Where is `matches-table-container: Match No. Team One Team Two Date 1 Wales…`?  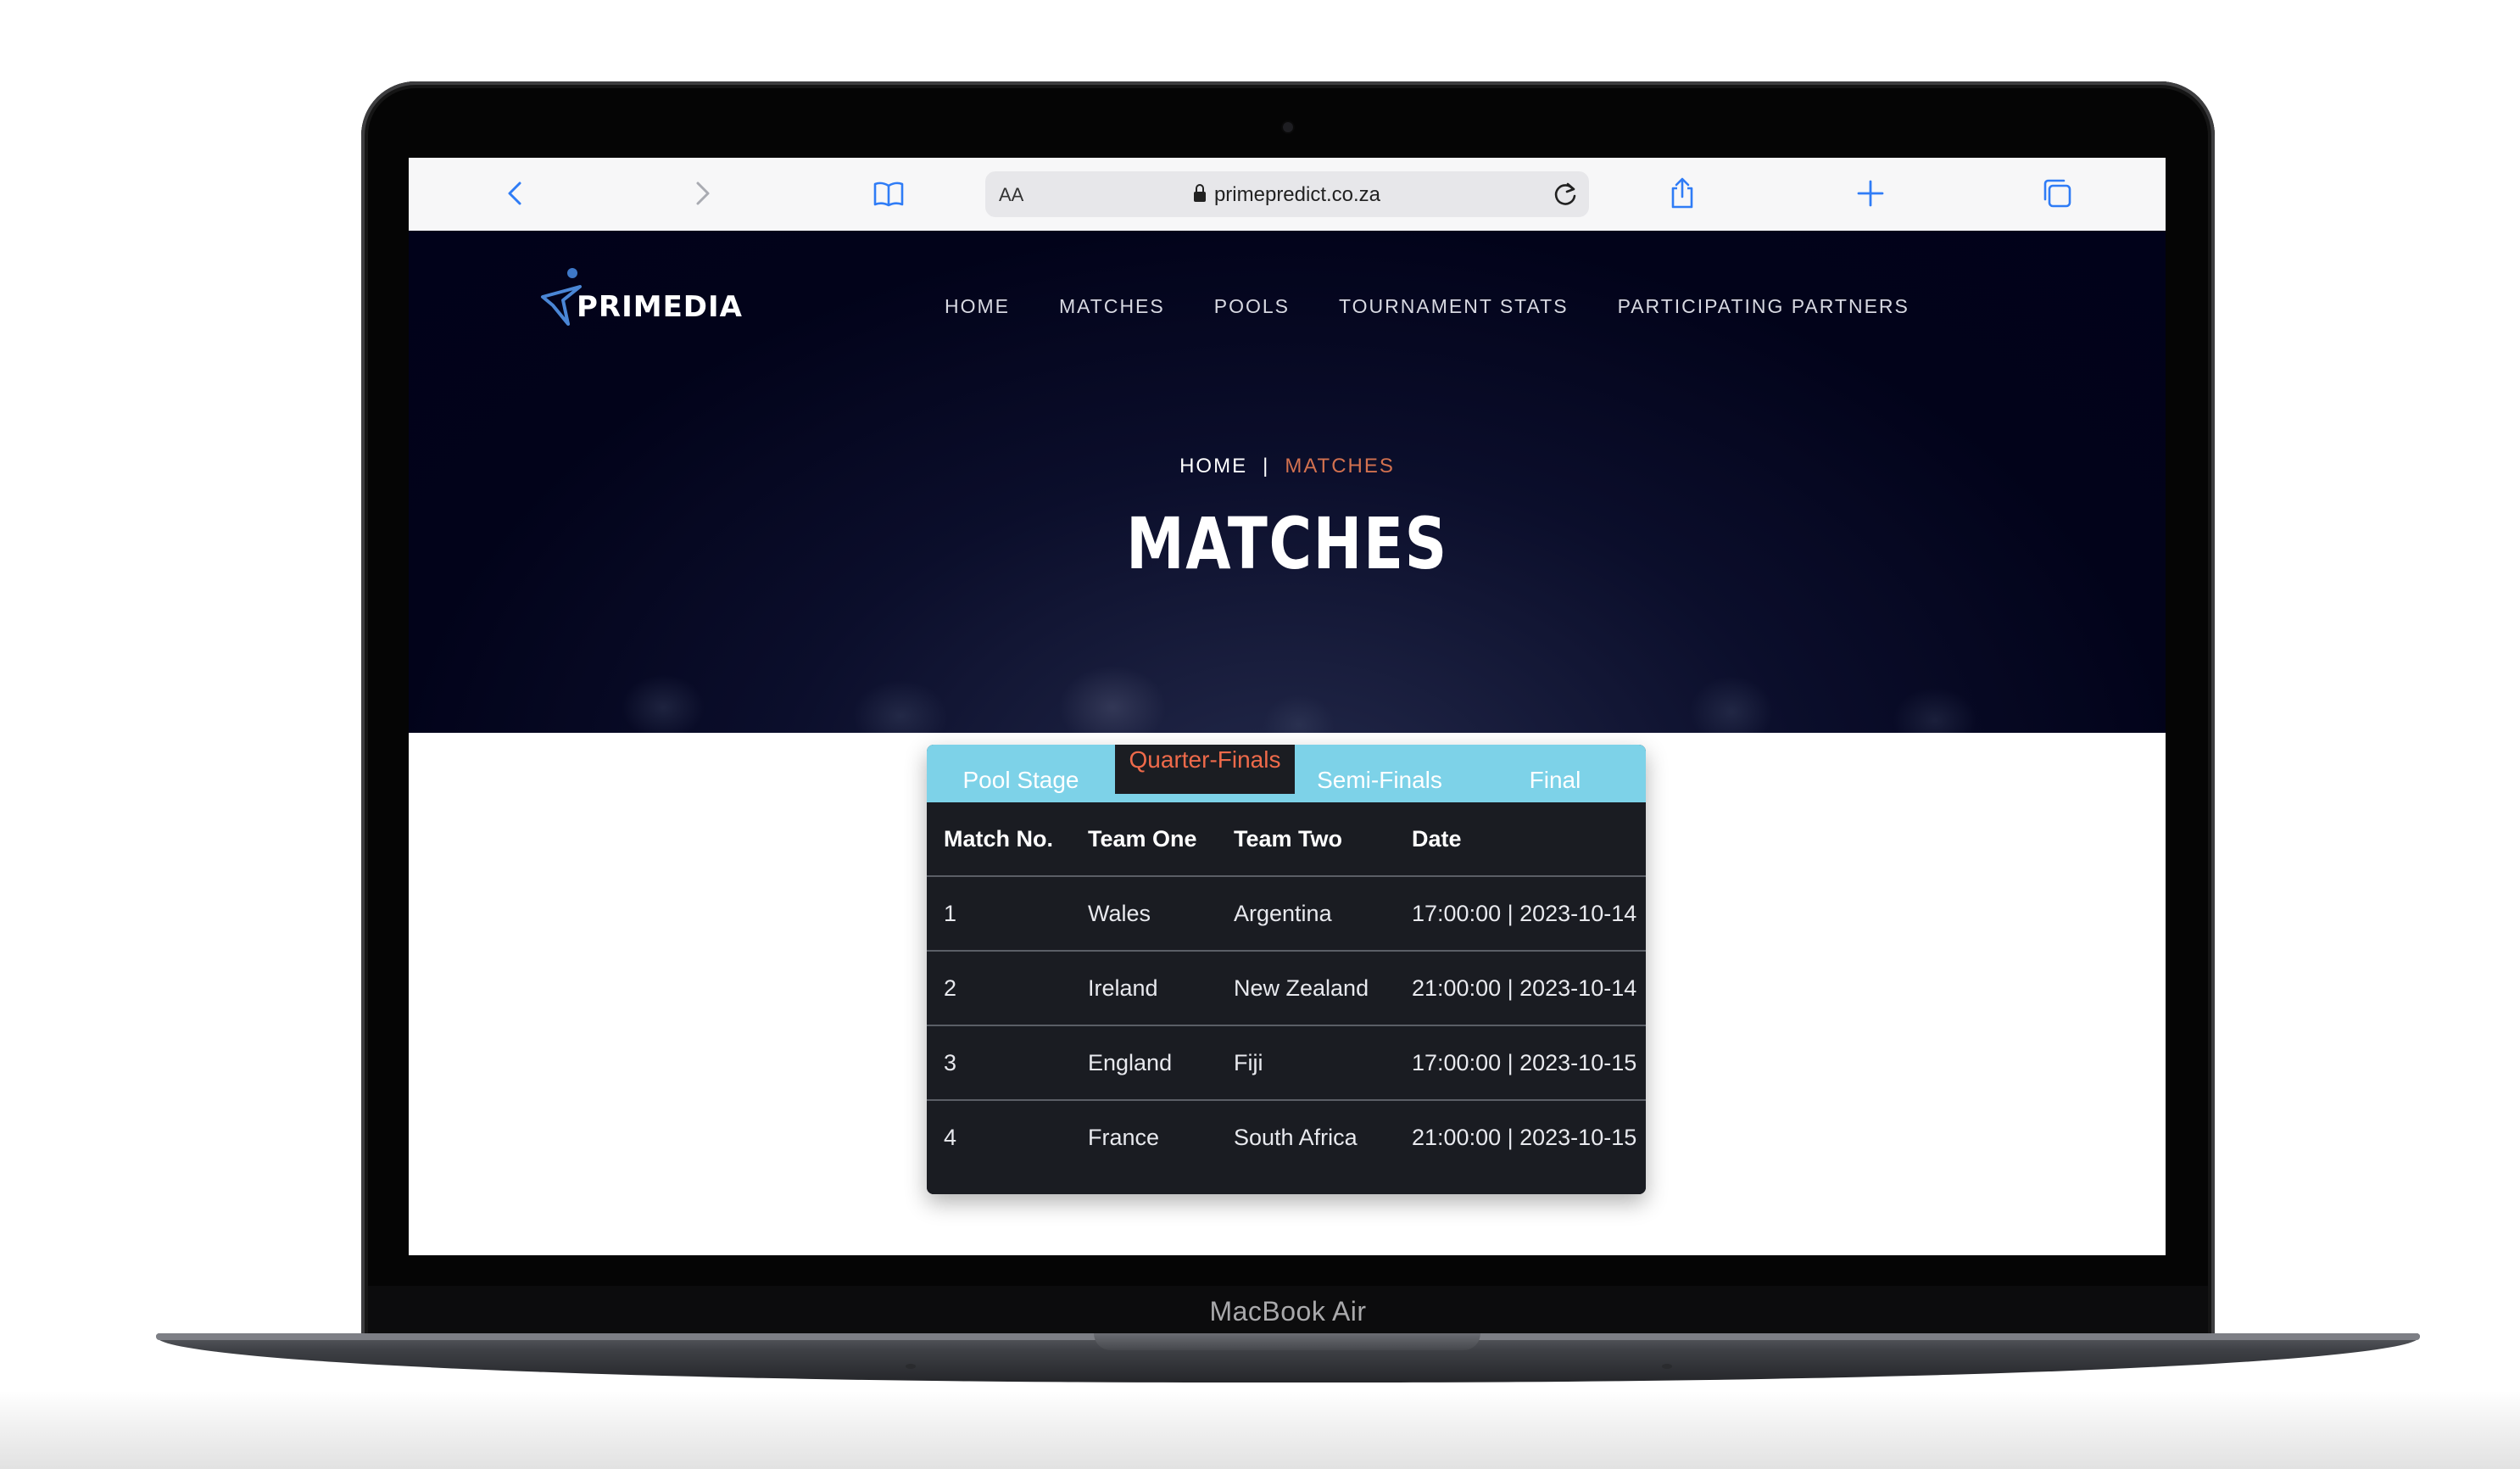
matches-table-container: Match No. Team One Team Two Date 1 Wales… is located at coordinates (1286, 998).